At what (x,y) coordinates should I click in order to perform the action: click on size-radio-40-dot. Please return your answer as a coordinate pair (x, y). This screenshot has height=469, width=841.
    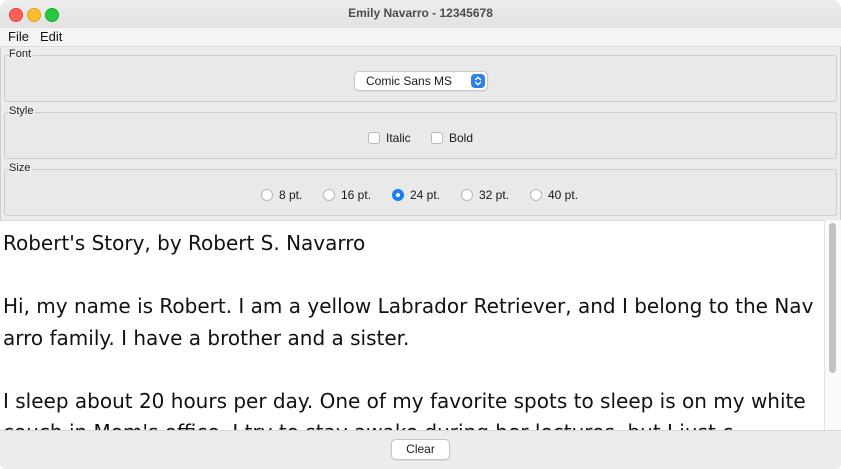
    Looking at the image, I should click on (536, 195).